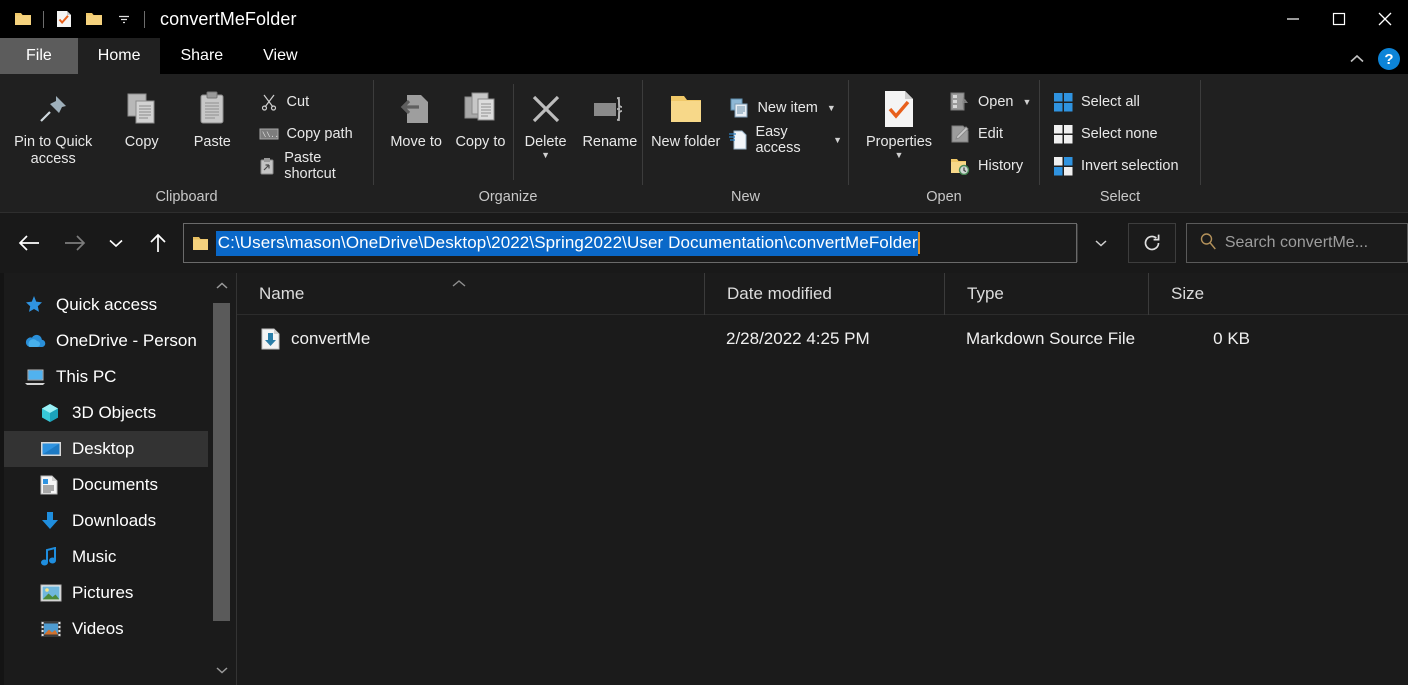 This screenshot has width=1408, height=685. What do you see at coordinates (29, 243) in the screenshot?
I see `back-button` at bounding box center [29, 243].